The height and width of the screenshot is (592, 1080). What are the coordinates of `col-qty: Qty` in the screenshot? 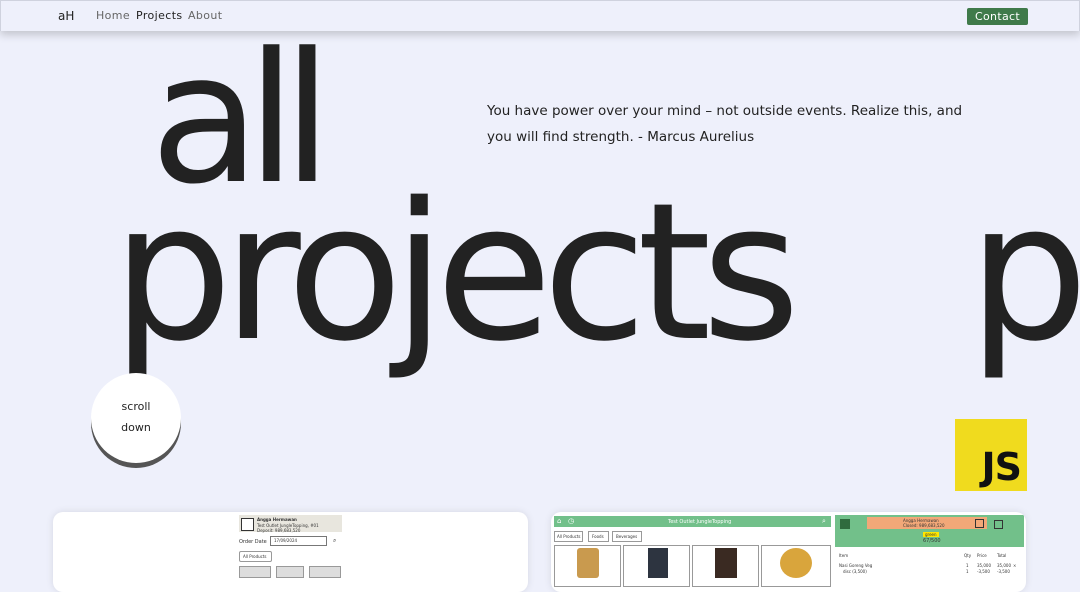 It's located at (968, 555).